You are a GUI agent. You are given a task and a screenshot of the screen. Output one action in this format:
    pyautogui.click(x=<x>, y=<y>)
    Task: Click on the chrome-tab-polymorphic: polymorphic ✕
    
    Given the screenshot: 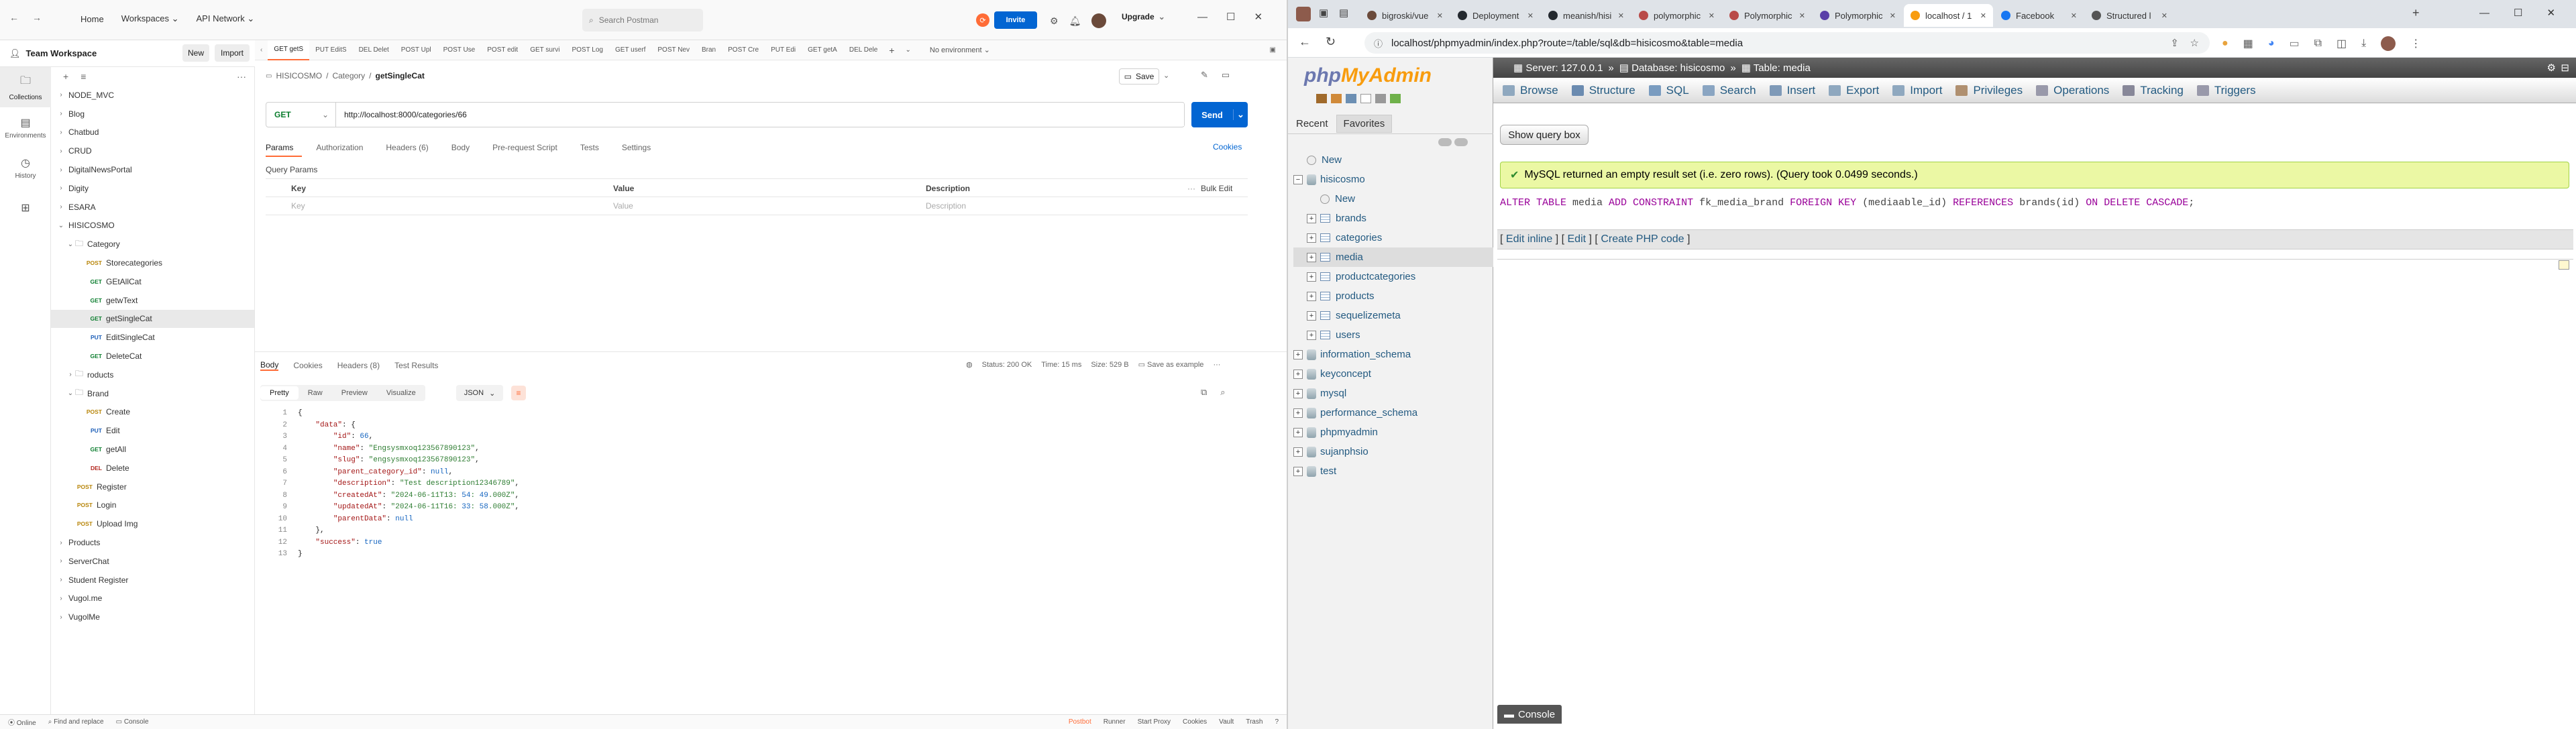 What is the action you would take?
    pyautogui.click(x=1676, y=15)
    